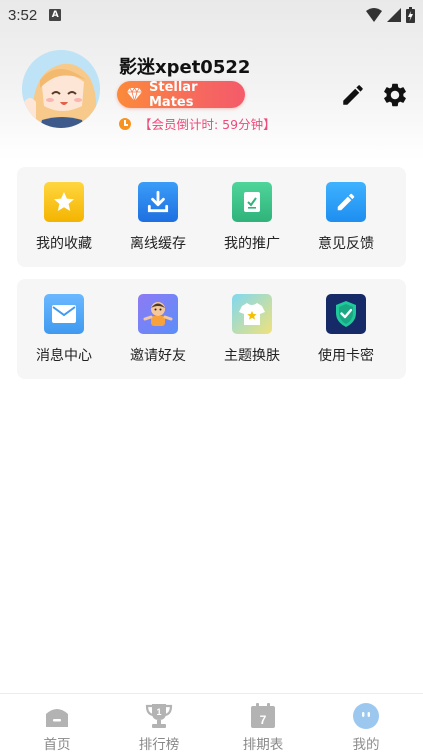  What do you see at coordinates (173, 94) in the screenshot?
I see `vip-label: Stellar Mates` at bounding box center [173, 94].